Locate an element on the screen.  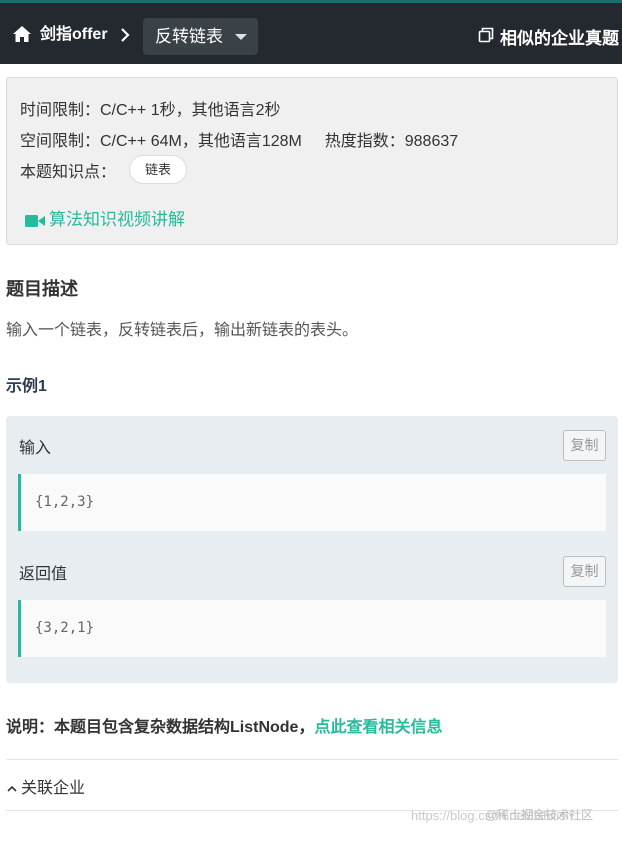
space-limit: 空间限制：C/C++ 64M，其他语言128M is located at coordinates (161, 141).